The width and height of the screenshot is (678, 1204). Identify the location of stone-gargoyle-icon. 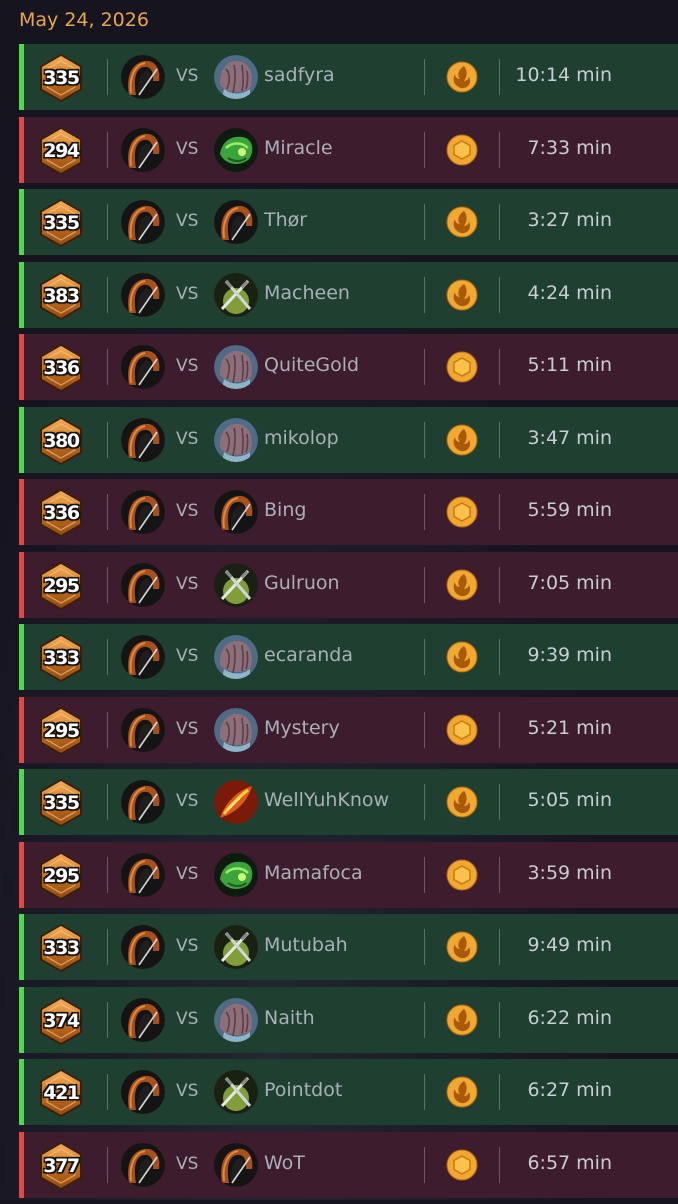
(236, 657).